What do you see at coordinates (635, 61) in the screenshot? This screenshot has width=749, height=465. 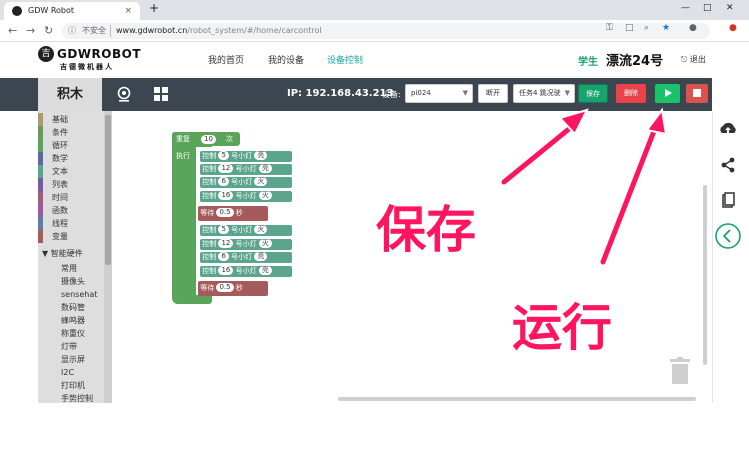 I see `user-name: 漂流24号` at bounding box center [635, 61].